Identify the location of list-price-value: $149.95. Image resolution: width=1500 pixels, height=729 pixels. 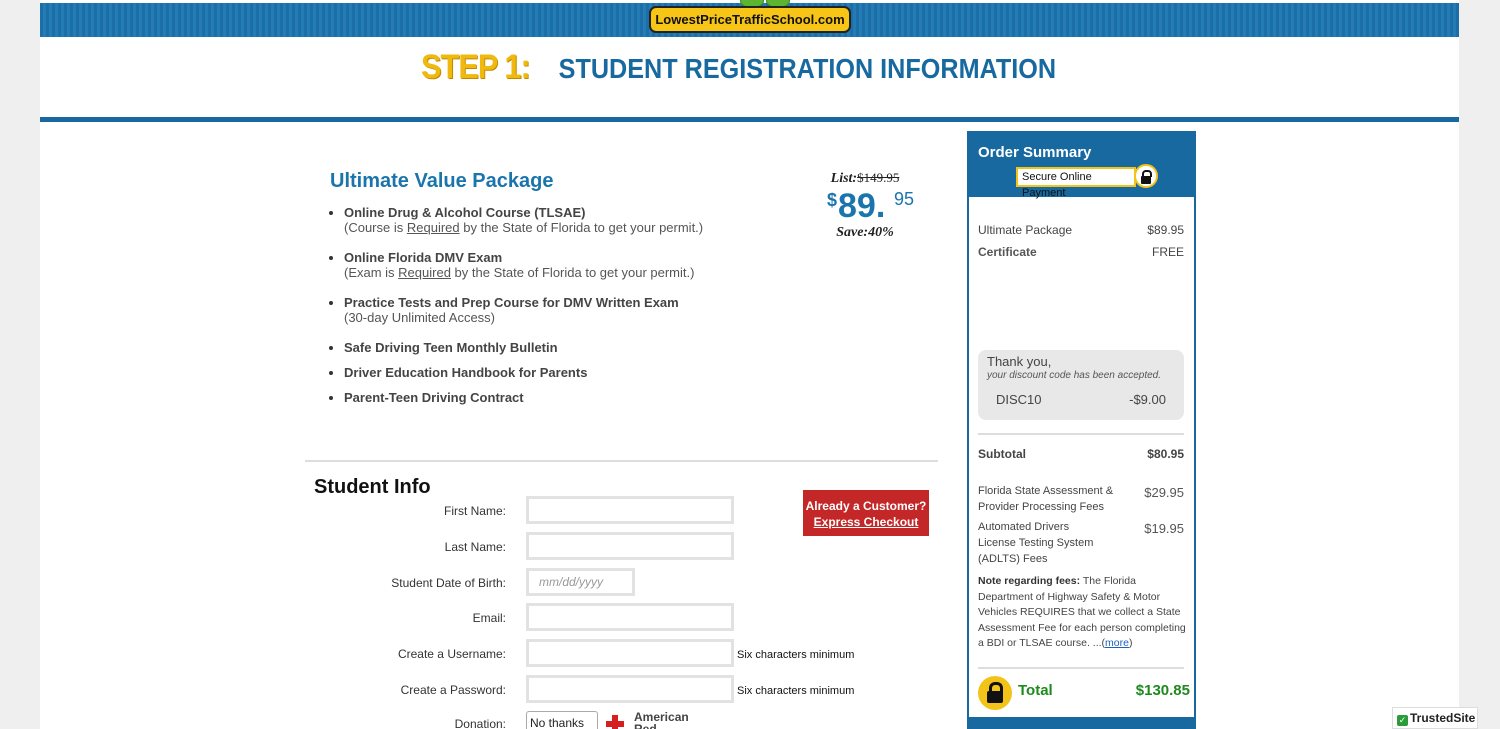
(878, 177).